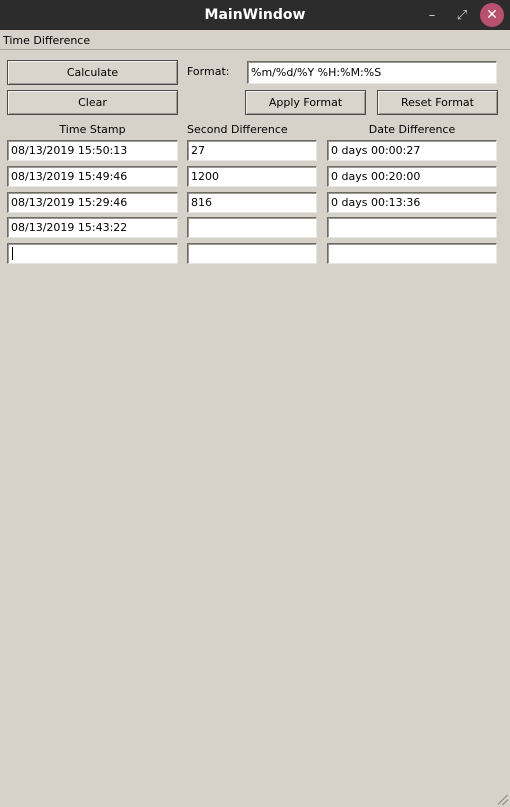  Describe the element at coordinates (92, 253) in the screenshot. I see `timestamp-field-active` at that location.